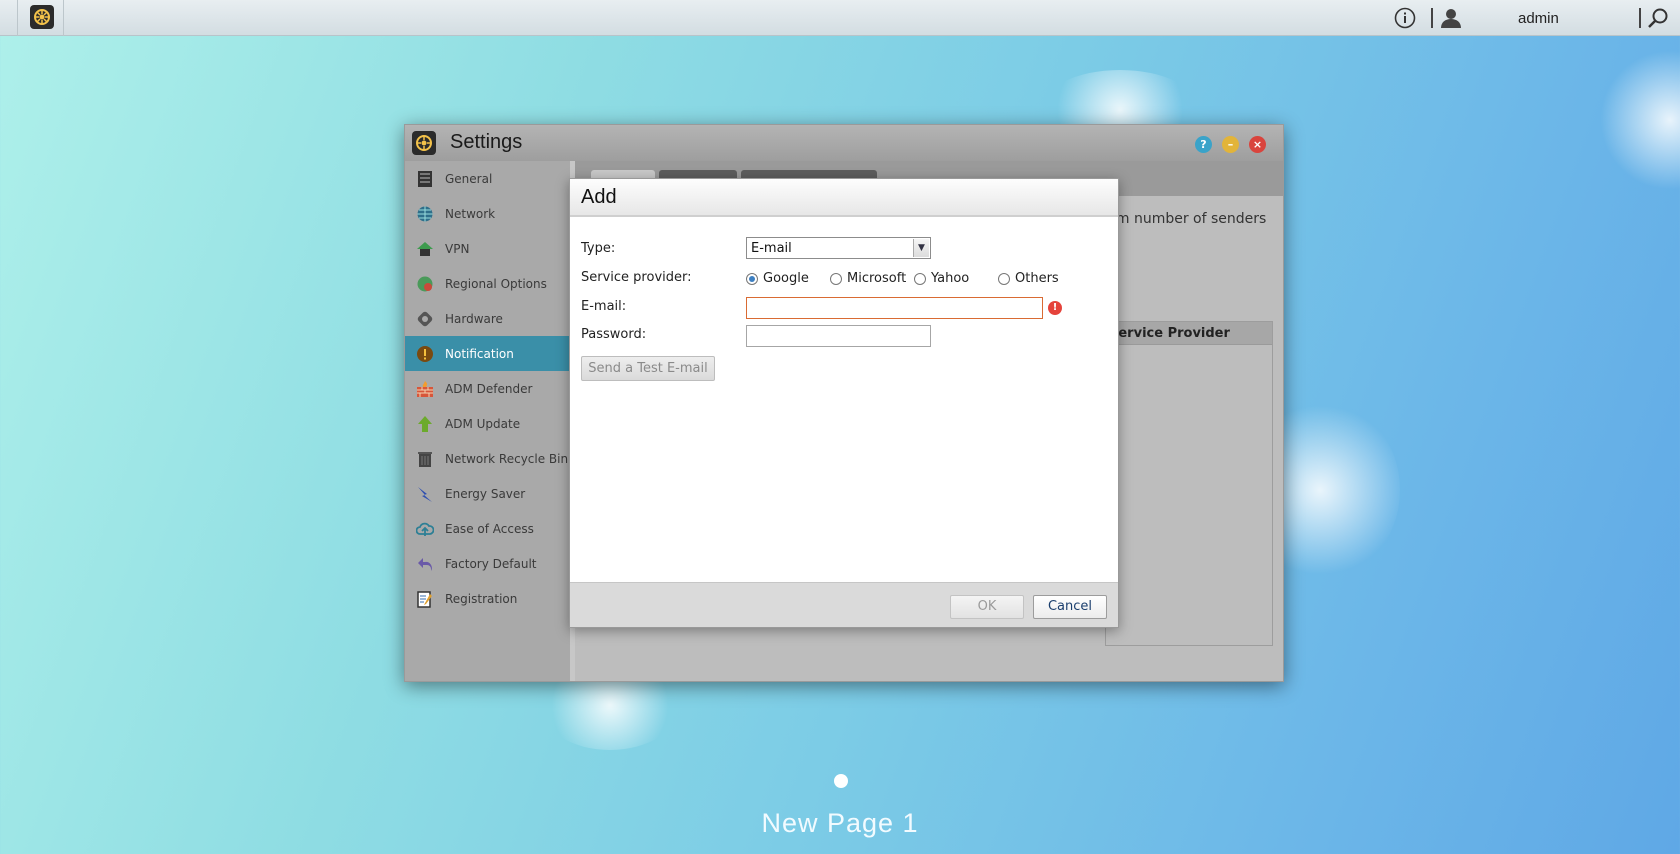 The height and width of the screenshot is (854, 1680). I want to click on provider-label: Others, so click(1037, 278).